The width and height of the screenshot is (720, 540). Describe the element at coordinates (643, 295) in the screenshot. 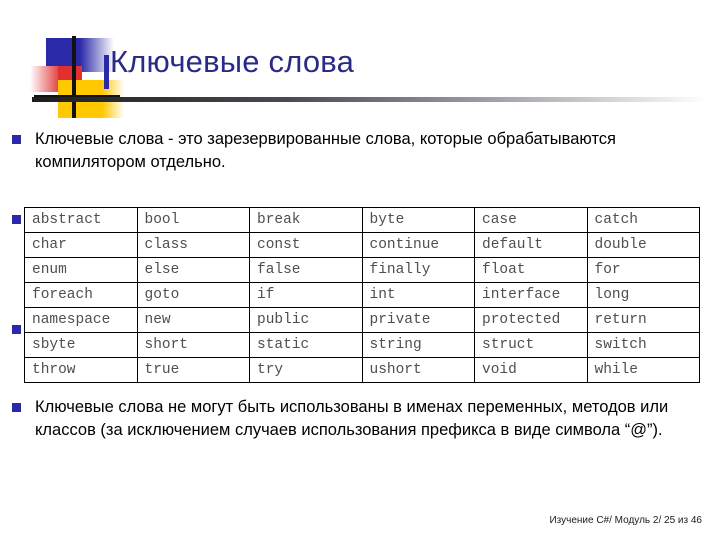

I see `table-cell: long` at that location.